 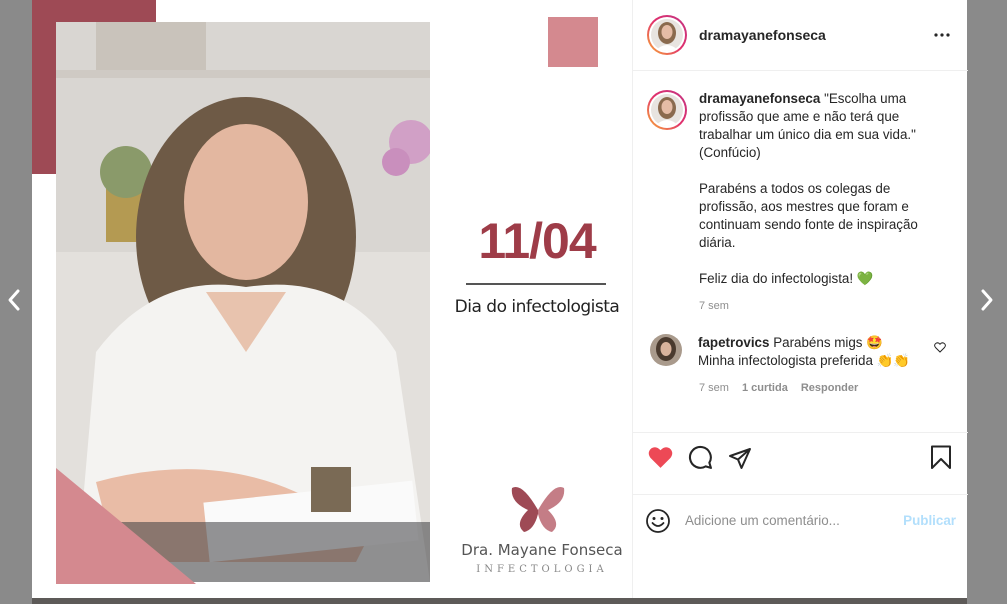 I want to click on post-headline: Dia do infectologista, so click(x=537, y=307).